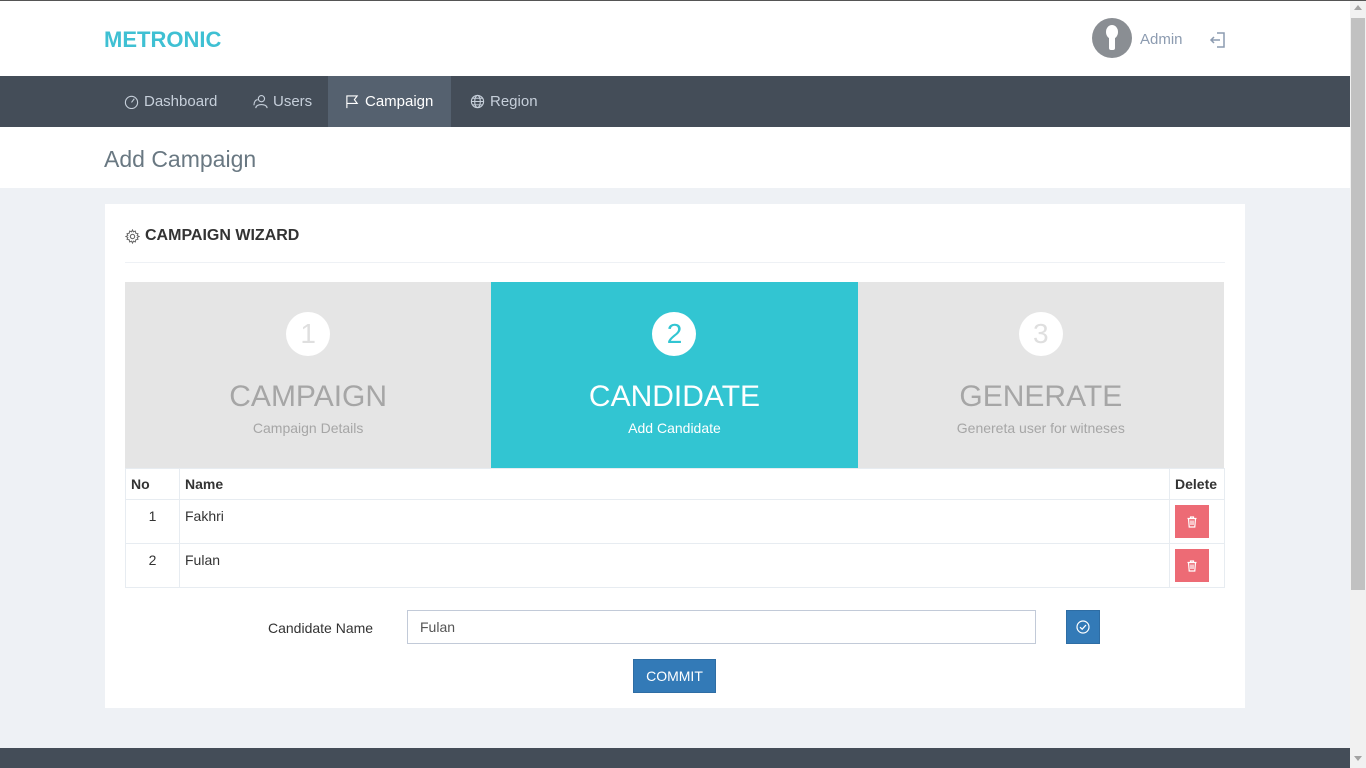 Image resolution: width=1366 pixels, height=768 pixels. Describe the element at coordinates (131, 102) in the screenshot. I see `speedometer-icon` at that location.